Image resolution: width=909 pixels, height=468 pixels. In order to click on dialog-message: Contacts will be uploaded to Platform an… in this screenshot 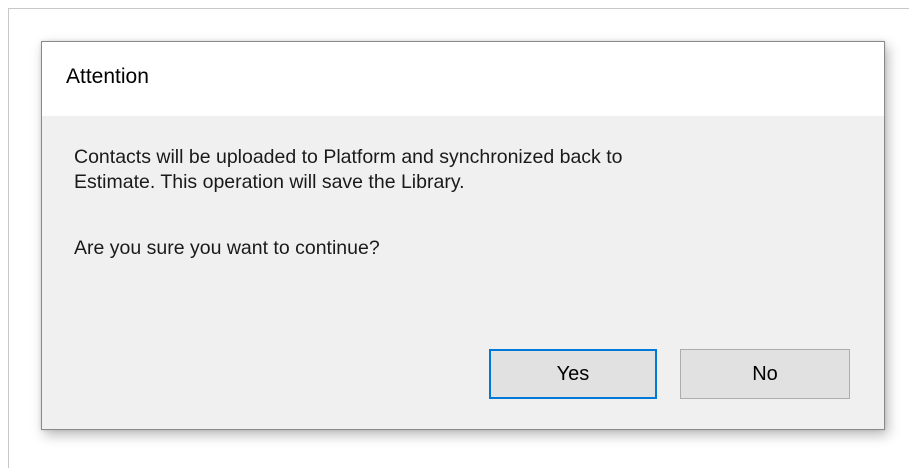, I will do `click(469, 170)`.